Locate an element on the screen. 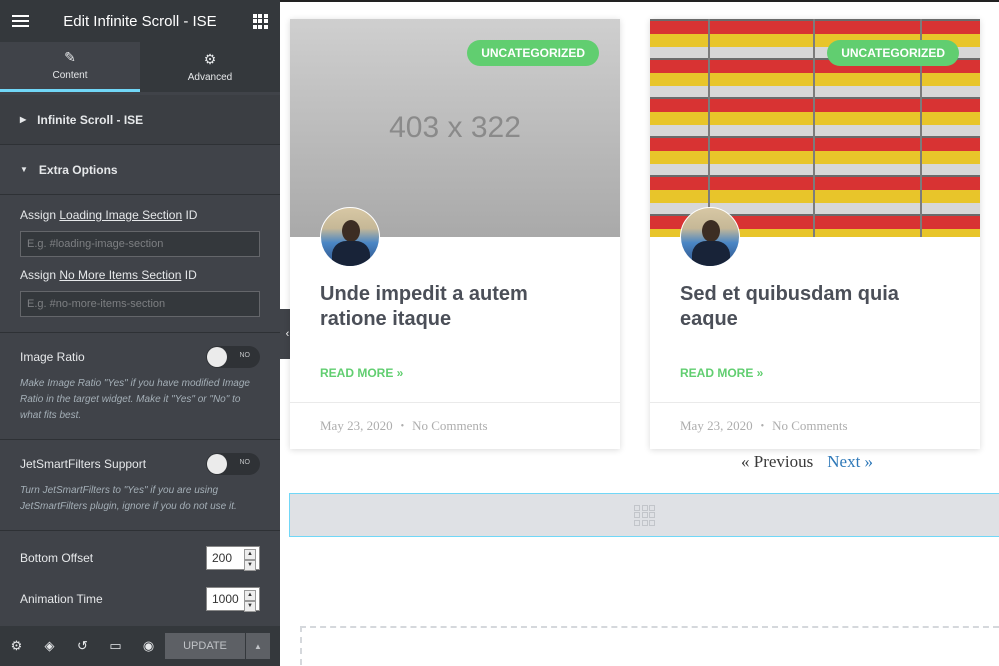 The image size is (999, 666). section-extra-options: ▼ Extra Options is located at coordinates (140, 170).